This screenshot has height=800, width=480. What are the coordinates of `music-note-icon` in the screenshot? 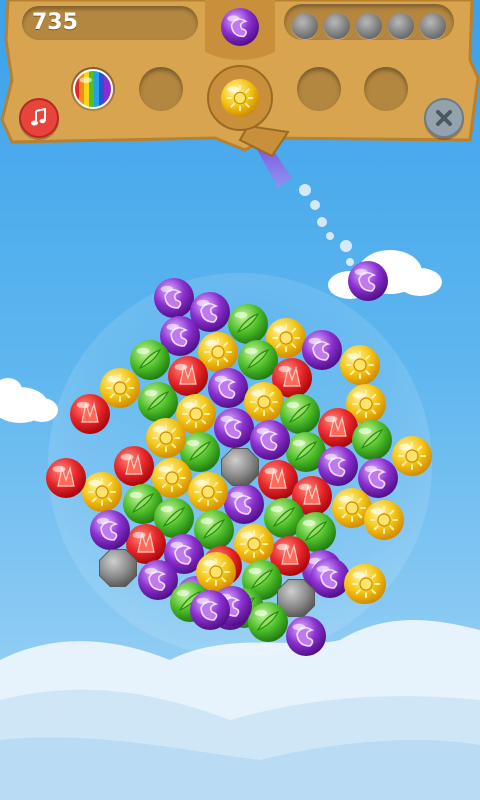 It's located at (38, 117).